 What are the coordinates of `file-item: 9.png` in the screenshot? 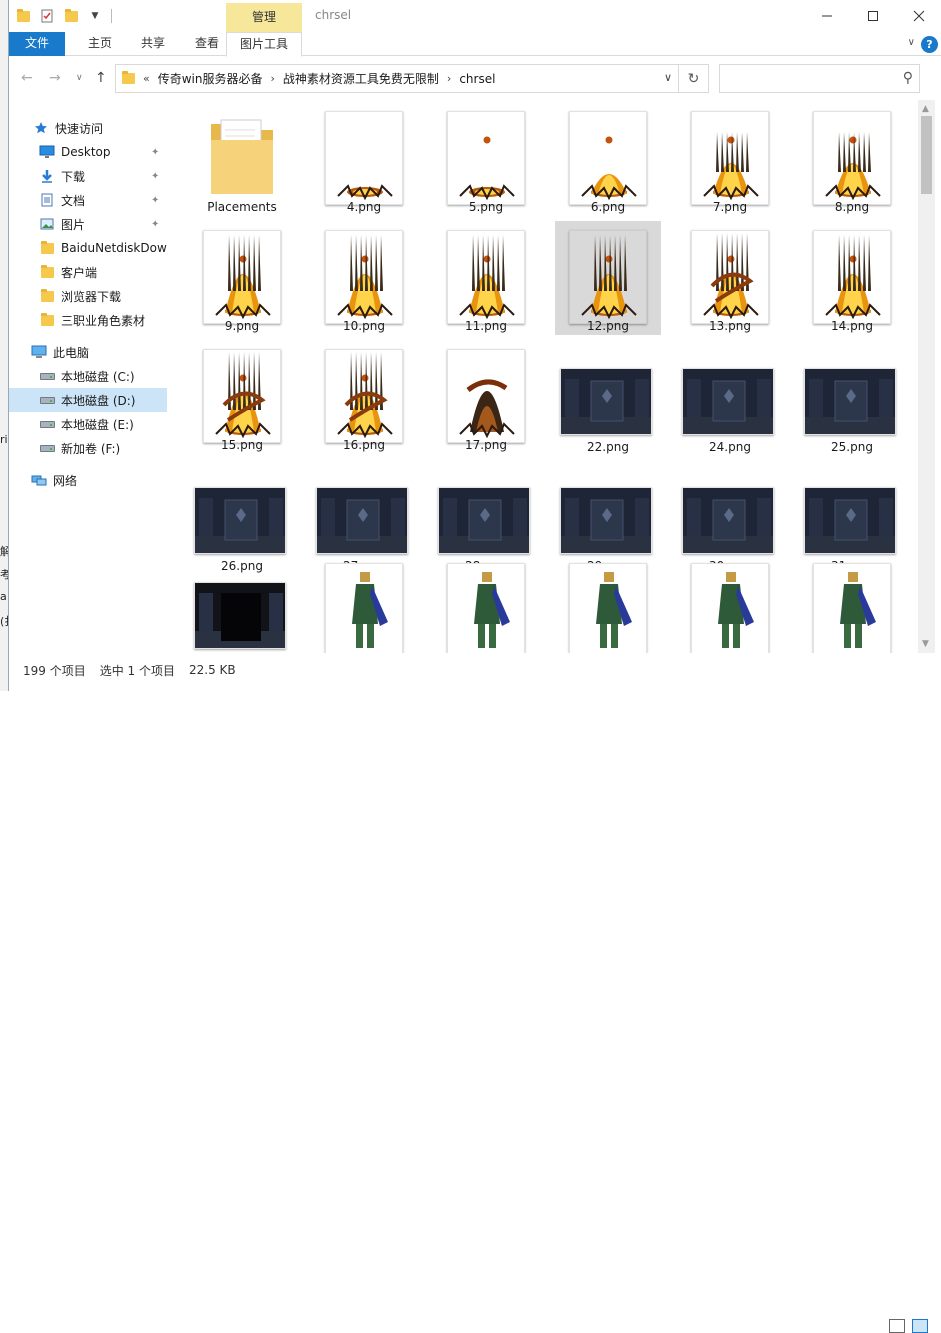 It's located at (242, 278).